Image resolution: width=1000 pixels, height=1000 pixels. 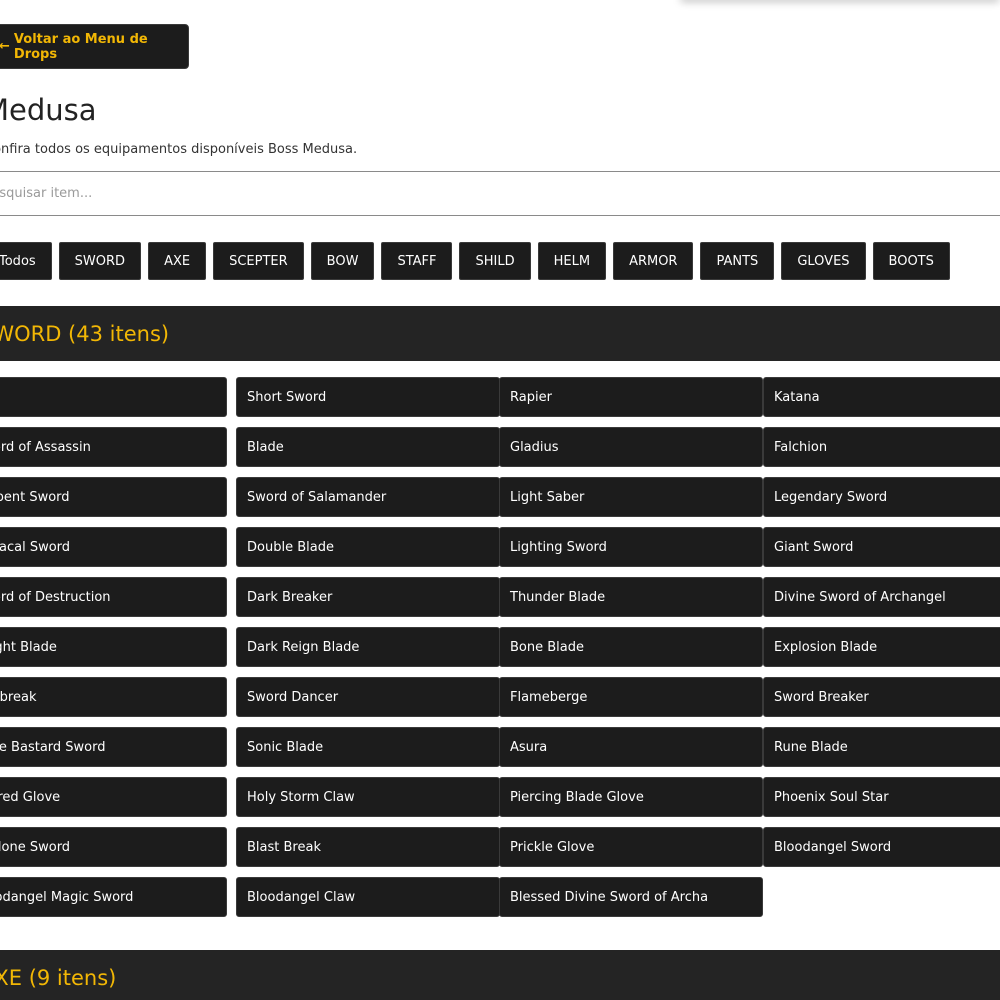 I want to click on item-card: Rune Bastard Sword, so click(x=113, y=747).